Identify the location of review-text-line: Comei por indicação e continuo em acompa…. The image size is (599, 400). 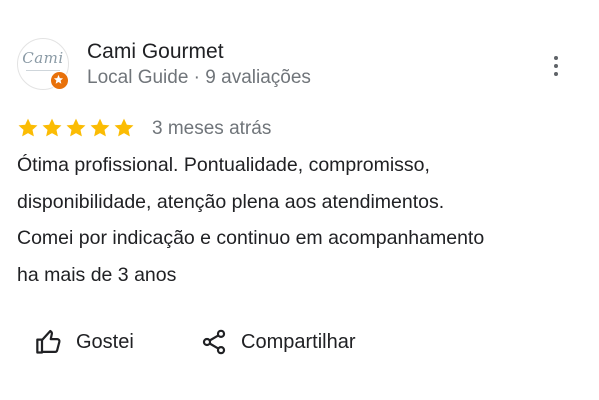
(251, 238).